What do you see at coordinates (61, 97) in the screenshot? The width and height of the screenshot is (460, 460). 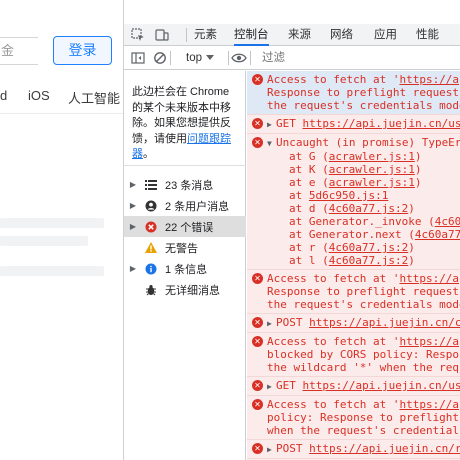 I see `web-nav-bar: d iOS 人工智能` at bounding box center [61, 97].